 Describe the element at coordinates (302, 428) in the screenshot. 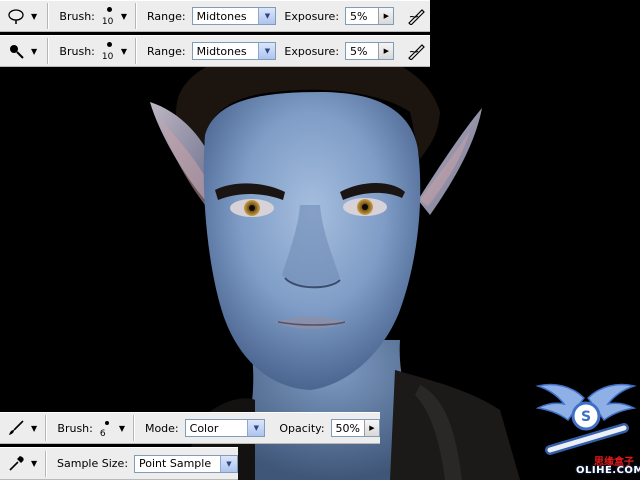

I see `opacity-label: Opacity:` at that location.